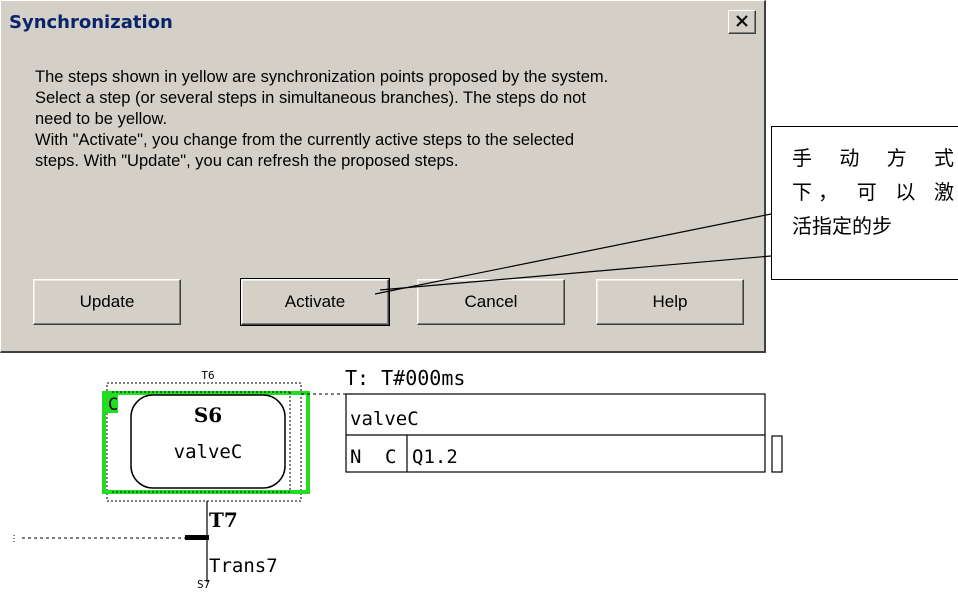  What do you see at coordinates (435, 457) in the screenshot?
I see `action-address: Q1.2` at bounding box center [435, 457].